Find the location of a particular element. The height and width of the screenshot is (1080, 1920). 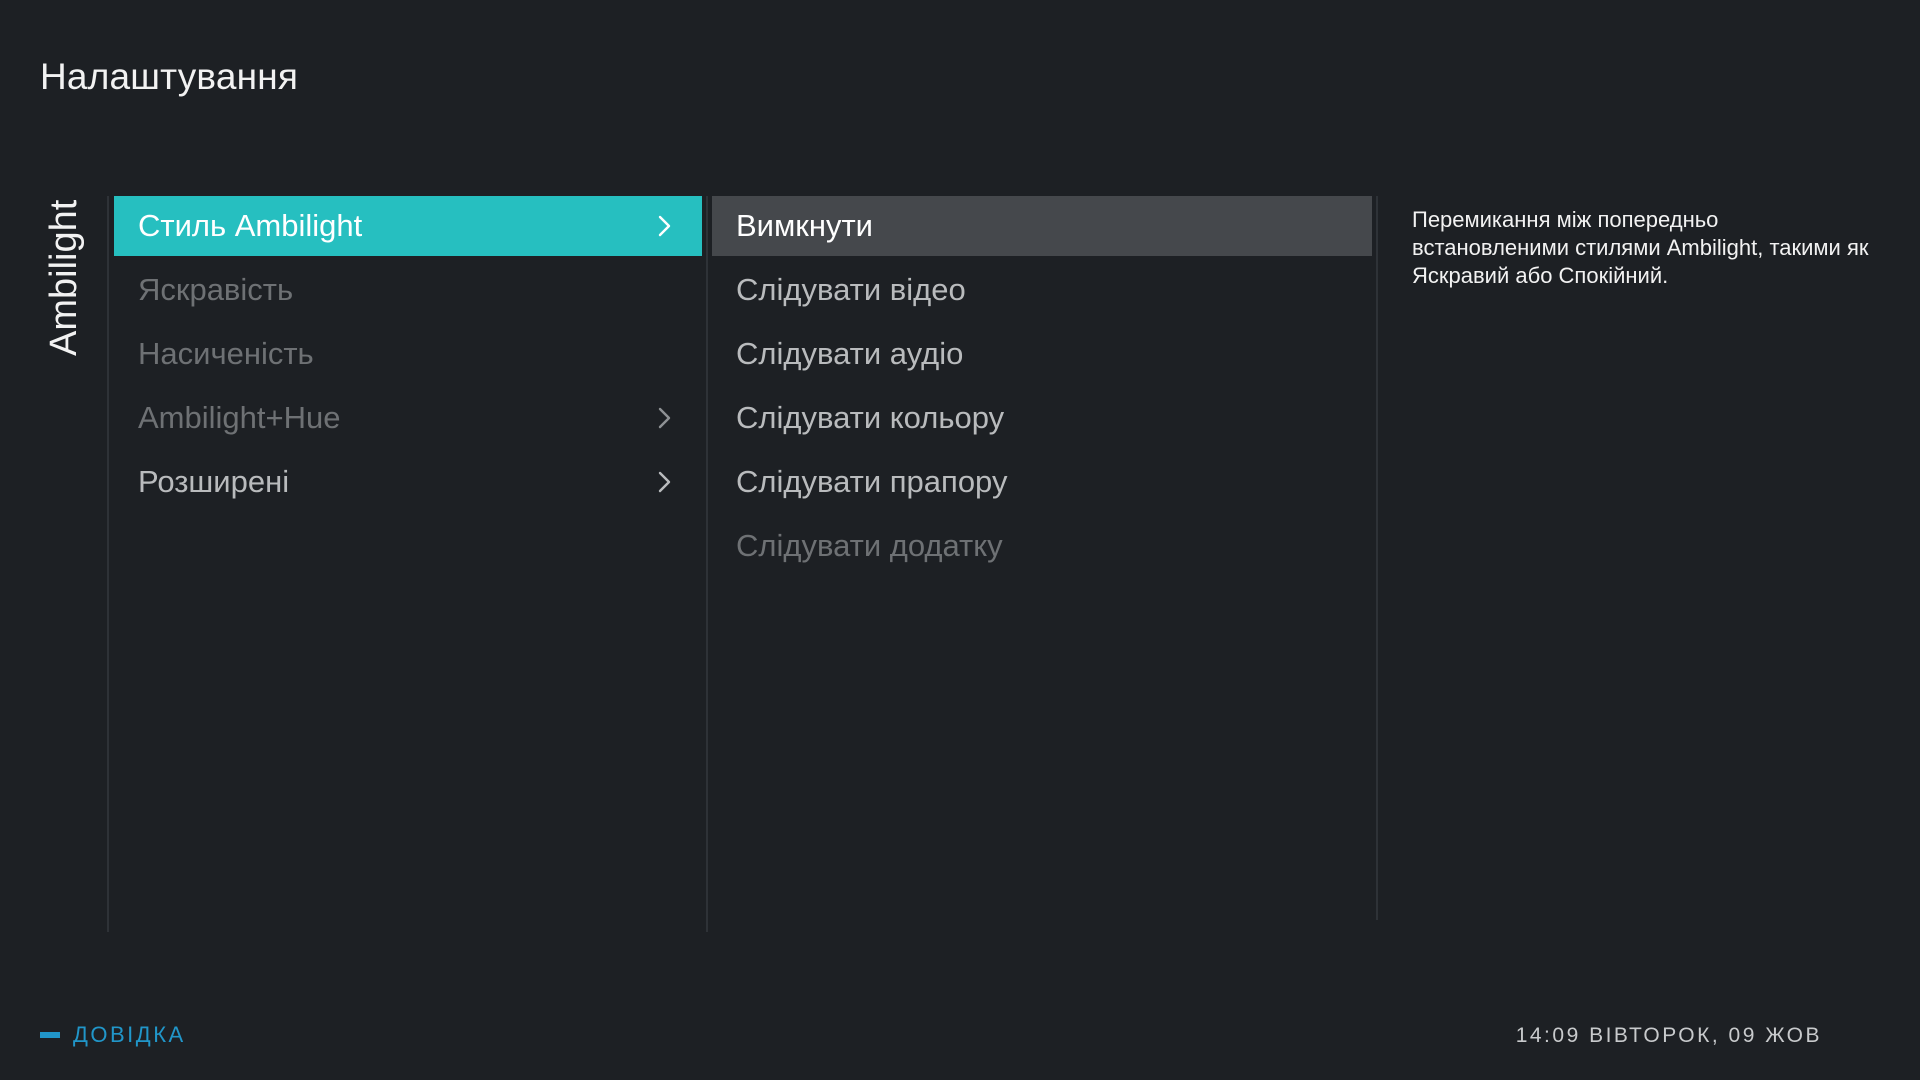

menu-item-label: Розширені is located at coordinates (214, 481).